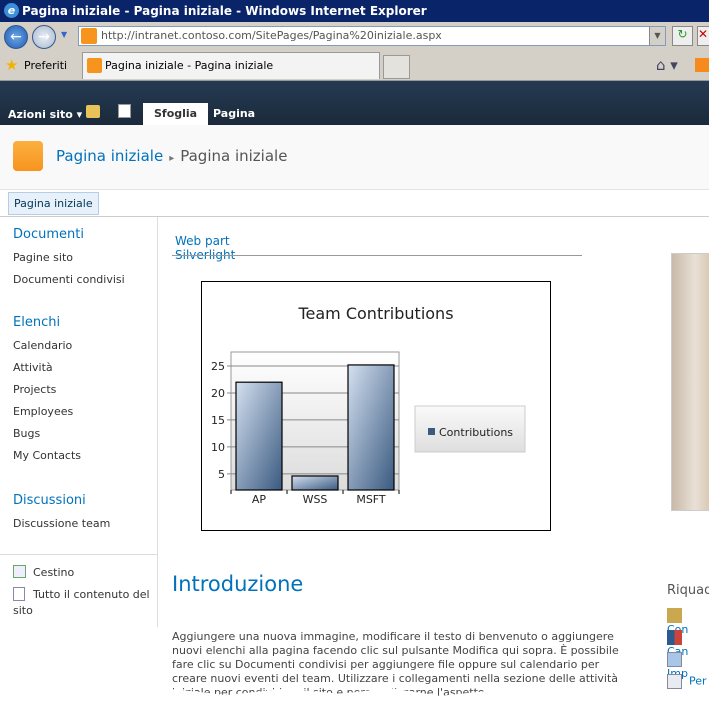 This screenshot has width=709, height=713. I want to click on legend-swatch, so click(431, 431).